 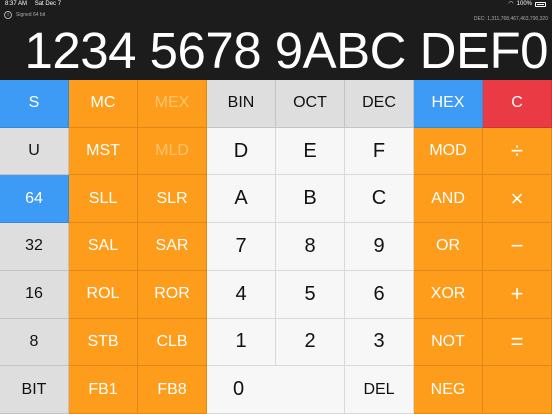 What do you see at coordinates (103, 294) in the screenshot?
I see `rol-key: ROL` at bounding box center [103, 294].